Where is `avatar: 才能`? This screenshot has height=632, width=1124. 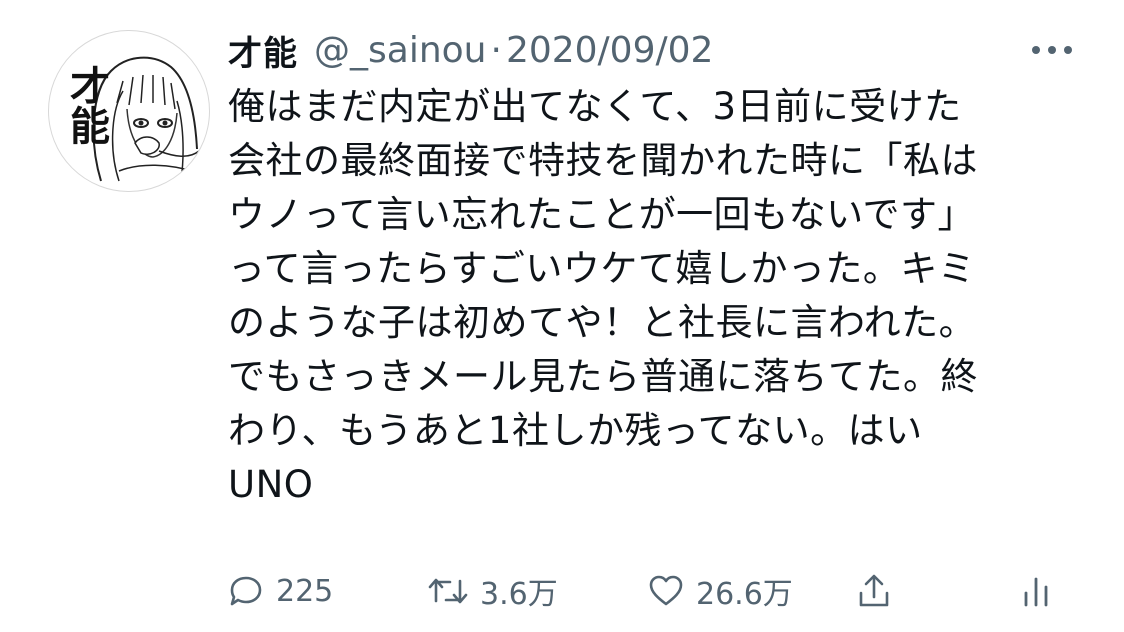
avatar: 才能 is located at coordinates (129, 111).